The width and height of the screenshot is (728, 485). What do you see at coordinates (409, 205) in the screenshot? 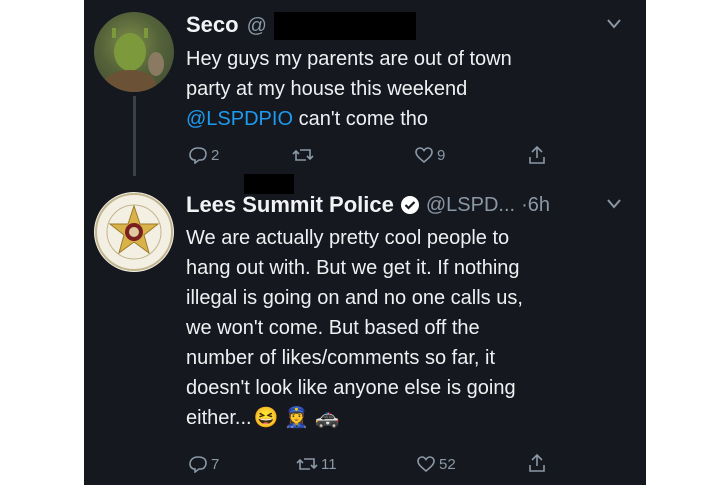
I see `verified-badge-icon` at bounding box center [409, 205].